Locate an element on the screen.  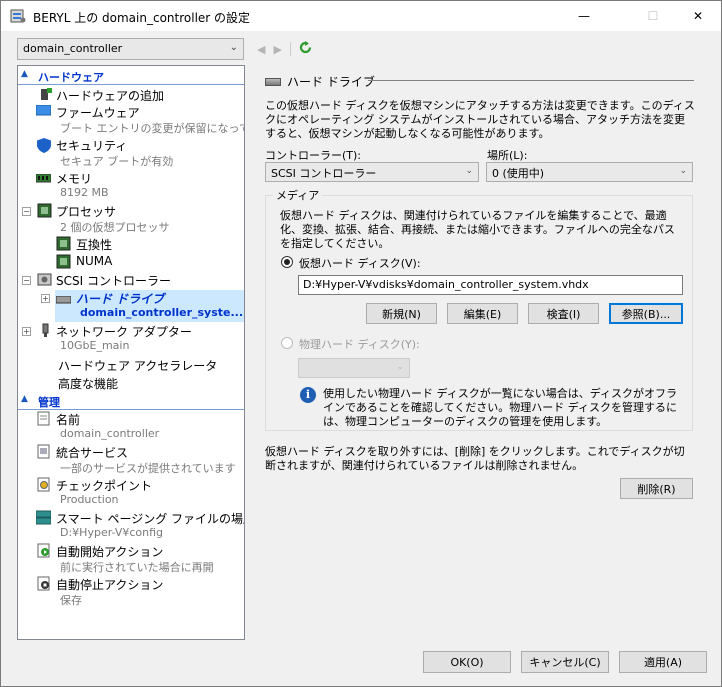
back-arrow-icon: ◀ is located at coordinates (261, 49).